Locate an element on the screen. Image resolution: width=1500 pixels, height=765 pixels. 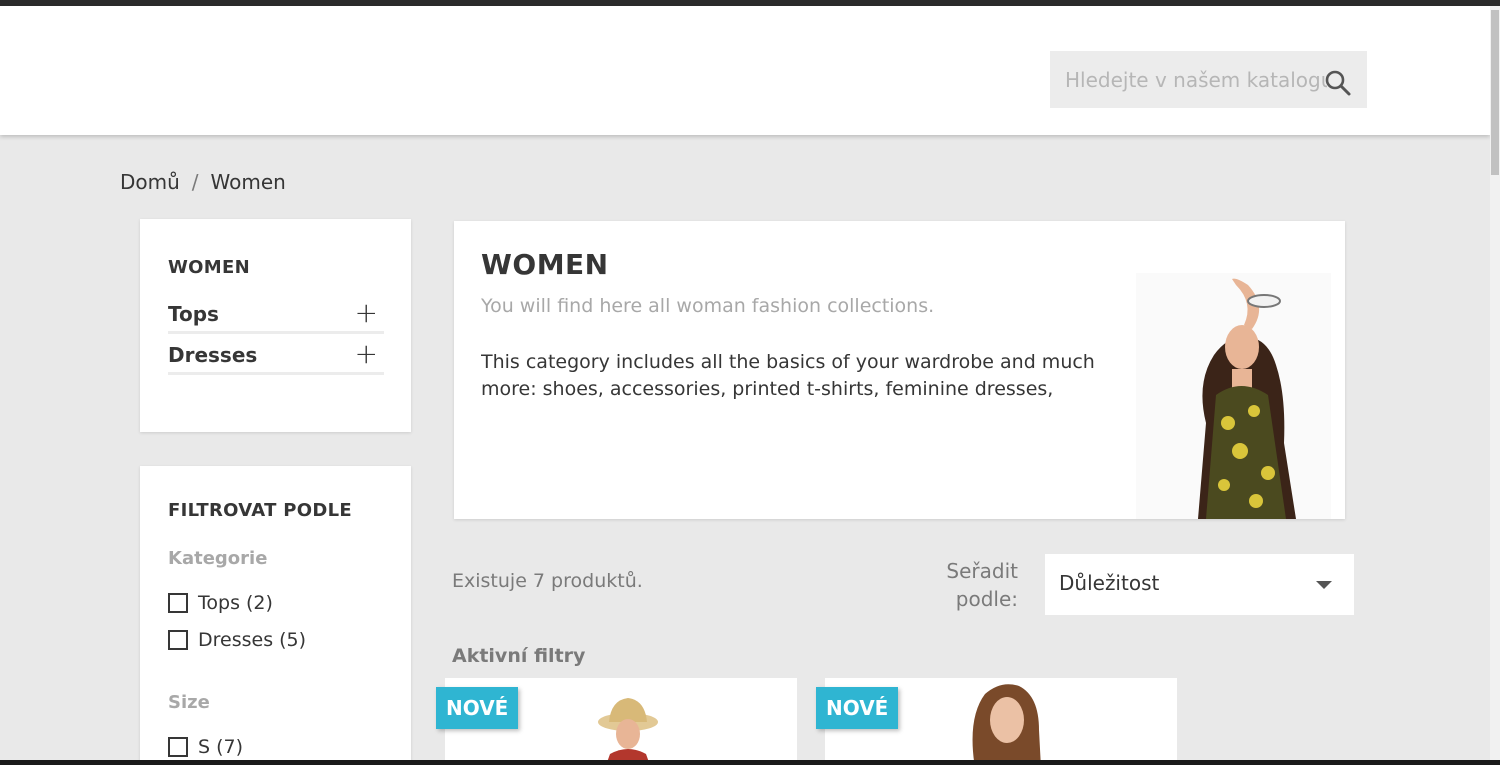
active-filters-heading: Aktivní filtry is located at coordinates (519, 656).